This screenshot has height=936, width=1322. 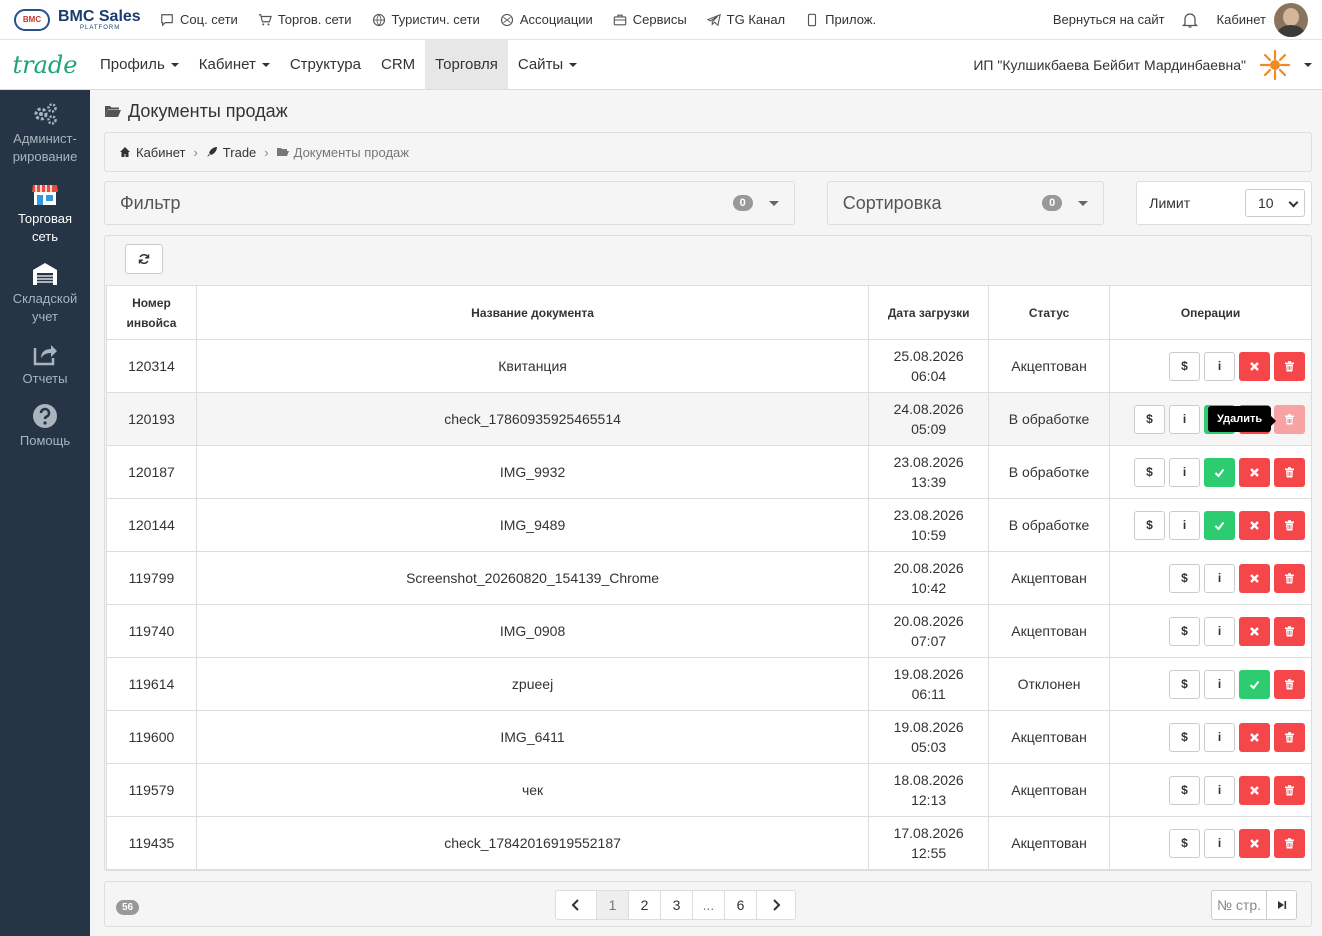 I want to click on row-operations: $ i, so click(x=1210, y=525).